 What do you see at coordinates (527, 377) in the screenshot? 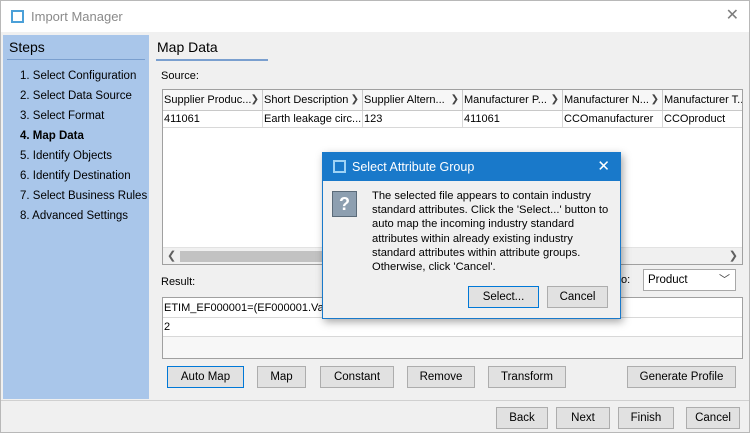
I see `transform-button: Transform` at bounding box center [527, 377].